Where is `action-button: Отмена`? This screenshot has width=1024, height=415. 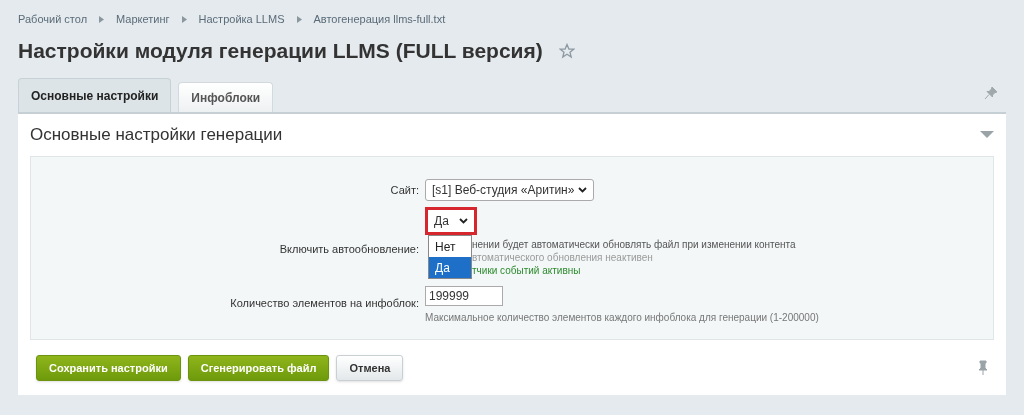 action-button: Отмена is located at coordinates (370, 368).